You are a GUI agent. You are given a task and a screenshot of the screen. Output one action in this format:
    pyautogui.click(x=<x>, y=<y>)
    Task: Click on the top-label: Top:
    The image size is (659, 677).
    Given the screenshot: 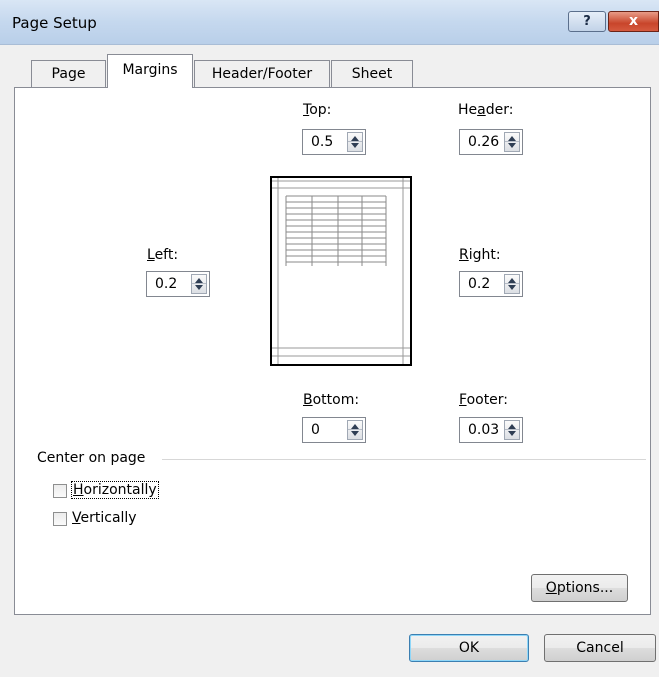 What is the action you would take?
    pyautogui.click(x=317, y=110)
    